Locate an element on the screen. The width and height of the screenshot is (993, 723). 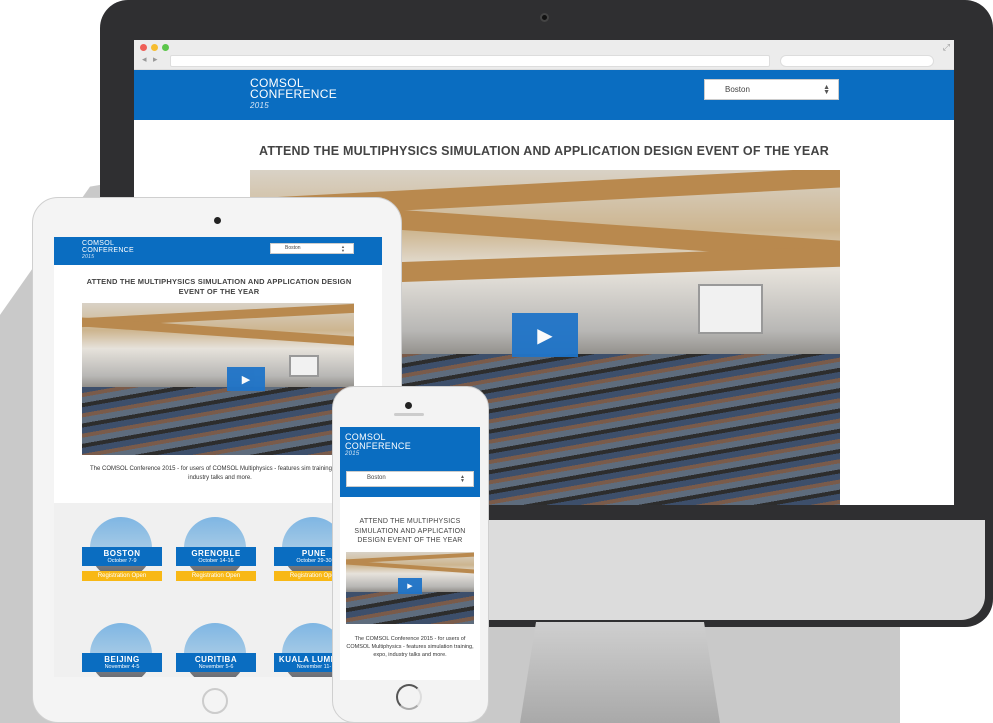
conference-card-beijing: BEIJING November 4-5 is located at coordinates (122, 650).